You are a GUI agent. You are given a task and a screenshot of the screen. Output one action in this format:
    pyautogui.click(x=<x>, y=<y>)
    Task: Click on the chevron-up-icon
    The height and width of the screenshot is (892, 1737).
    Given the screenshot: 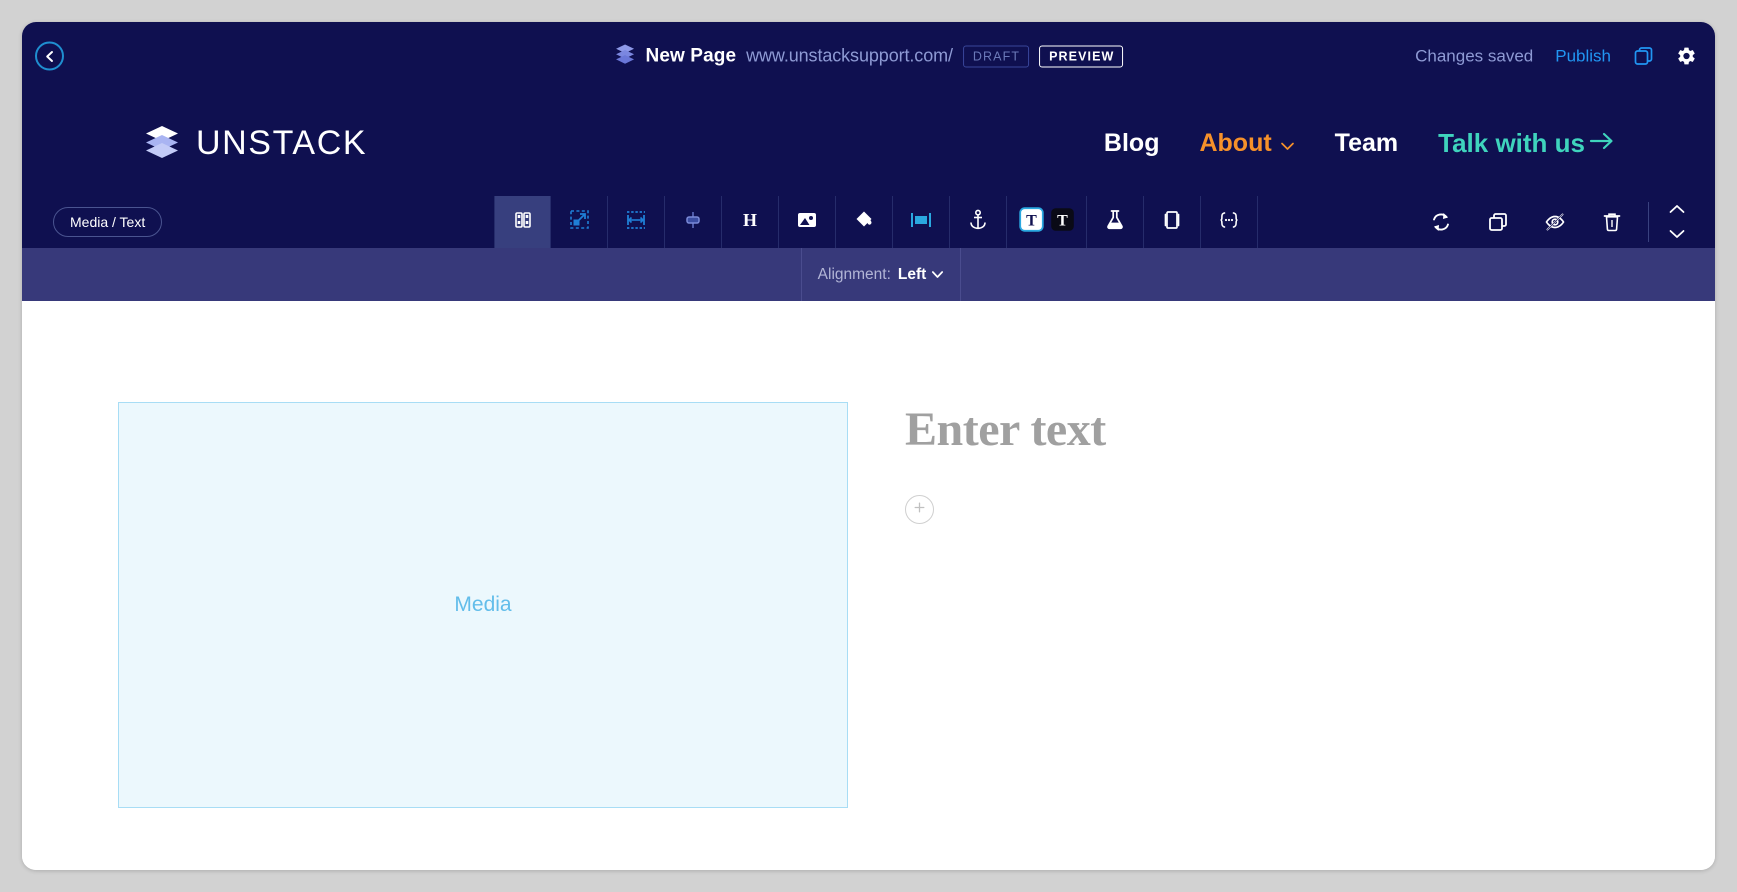 What is the action you would take?
    pyautogui.click(x=1677, y=210)
    